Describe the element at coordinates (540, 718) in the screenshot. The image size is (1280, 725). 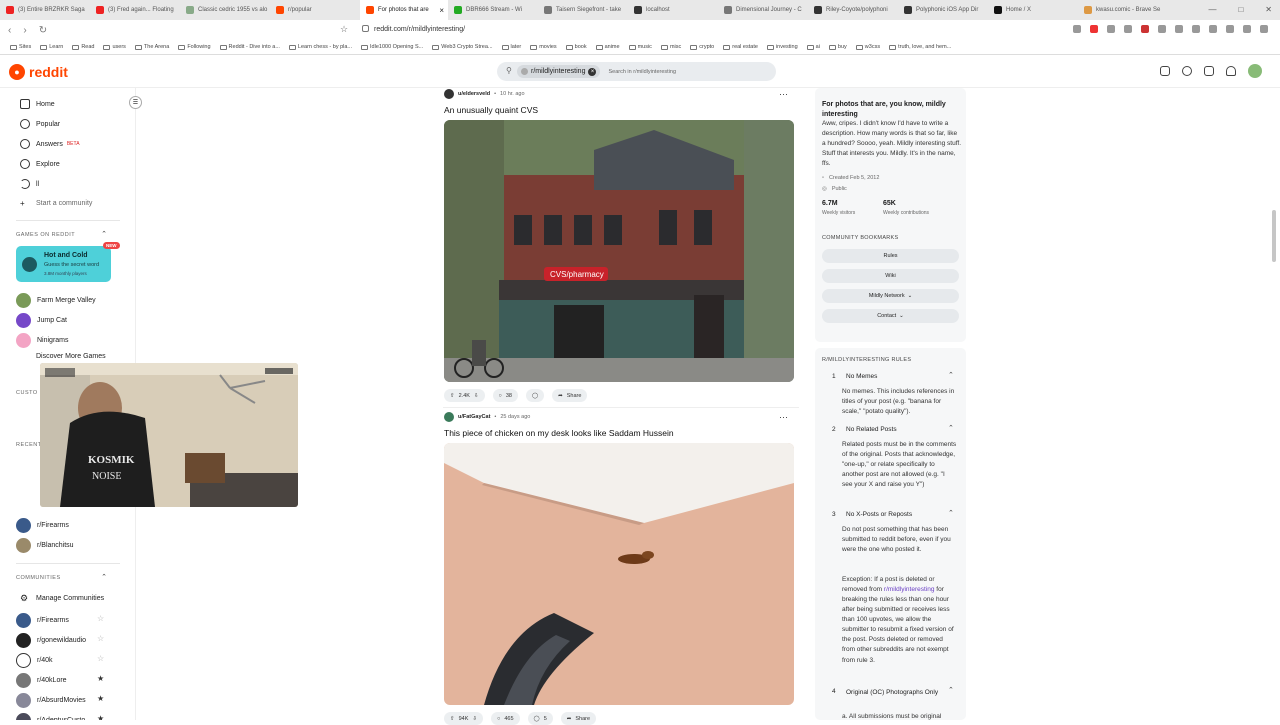
I see `award-button: ◯ 5` at that location.